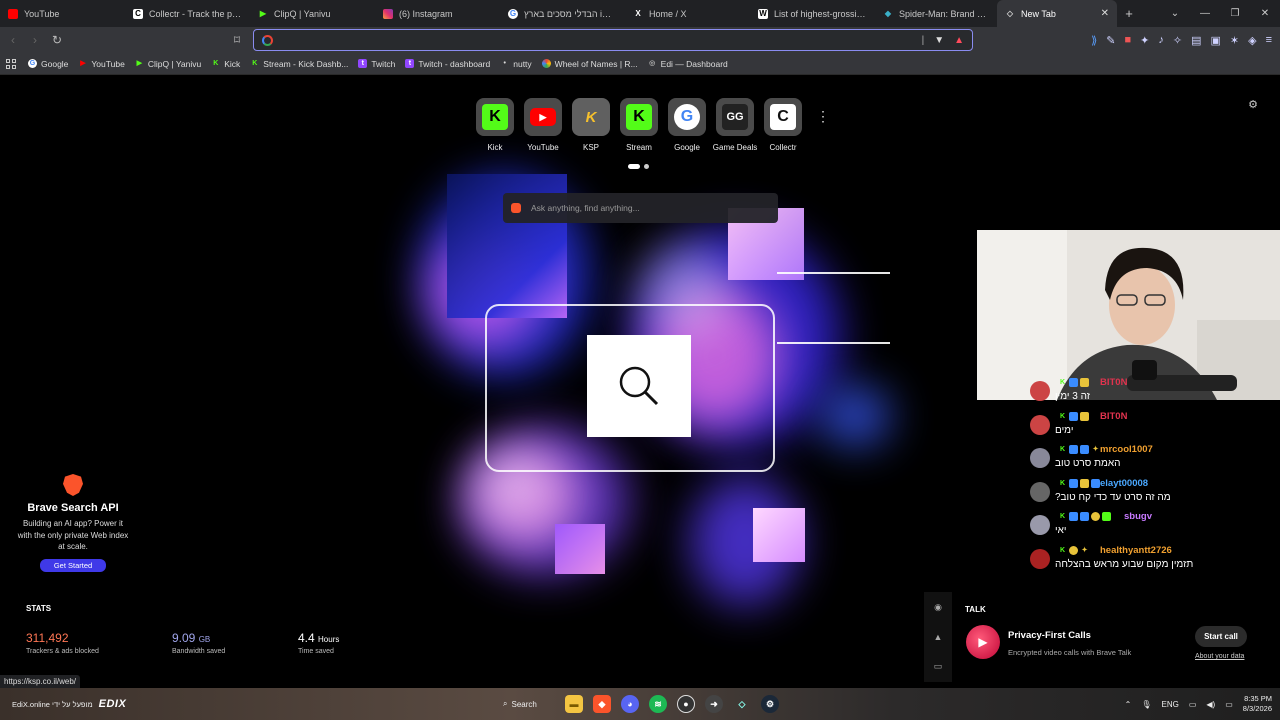  Describe the element at coordinates (1196, 40) in the screenshot. I see `sidebar-icon: ▤` at that location.